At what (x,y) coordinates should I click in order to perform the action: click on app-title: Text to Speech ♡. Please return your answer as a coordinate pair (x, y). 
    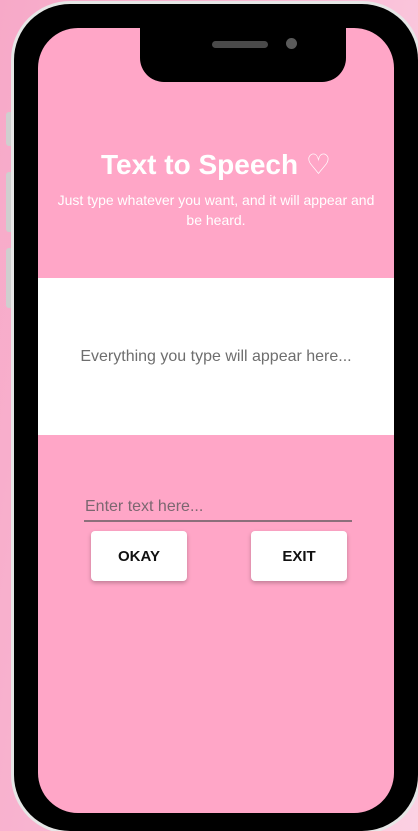
    Looking at the image, I should click on (216, 164).